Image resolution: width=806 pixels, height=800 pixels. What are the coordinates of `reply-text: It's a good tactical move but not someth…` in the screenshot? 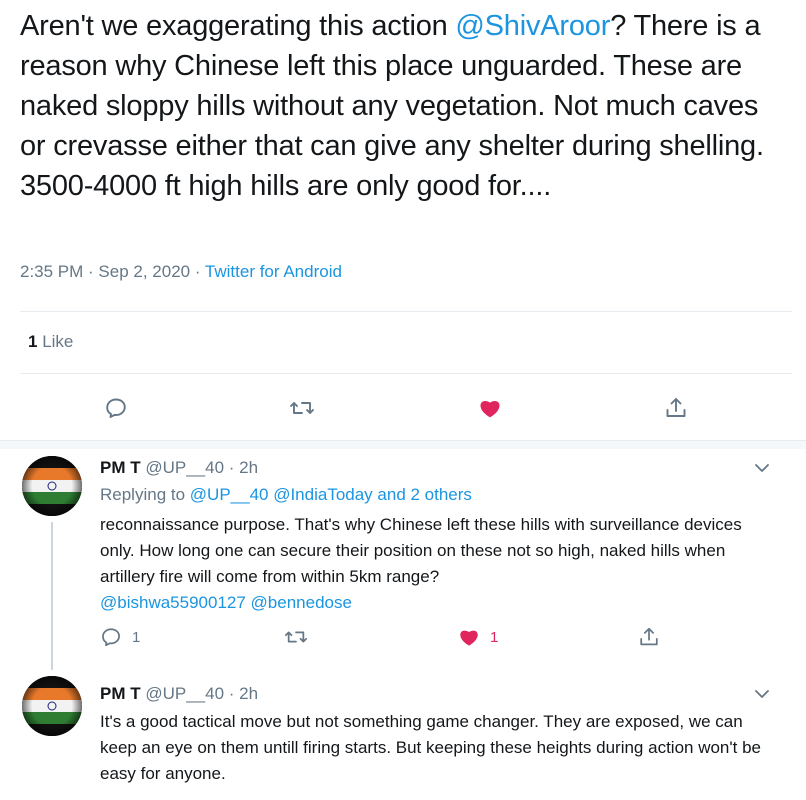 It's located at (440, 748).